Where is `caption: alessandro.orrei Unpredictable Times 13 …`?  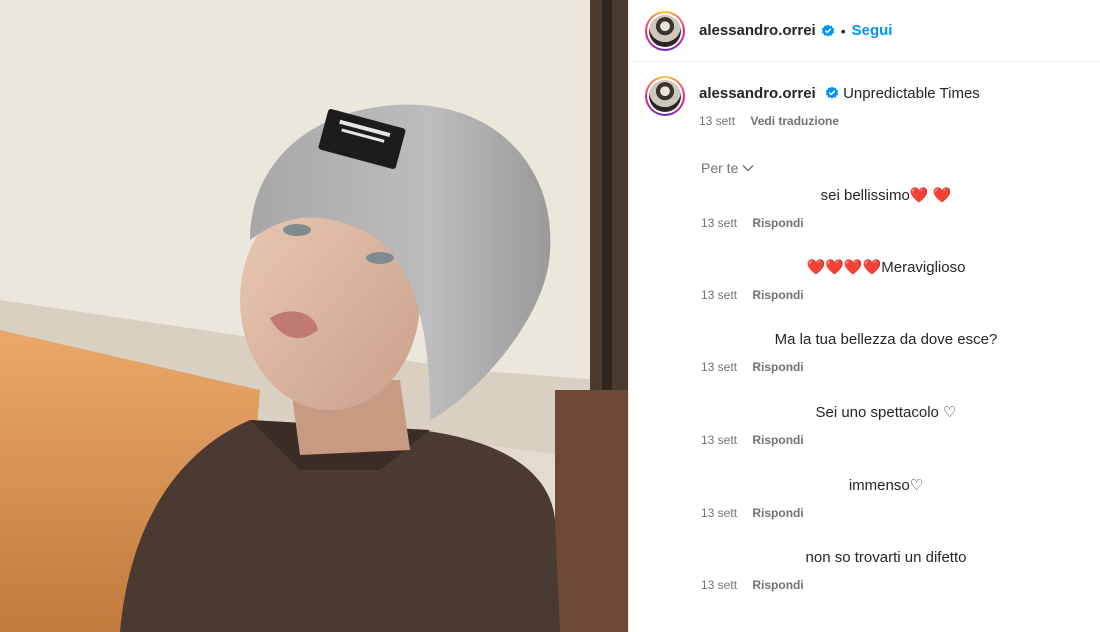
caption: alessandro.orrei Unpredictable Times 13 … is located at coordinates (864, 95).